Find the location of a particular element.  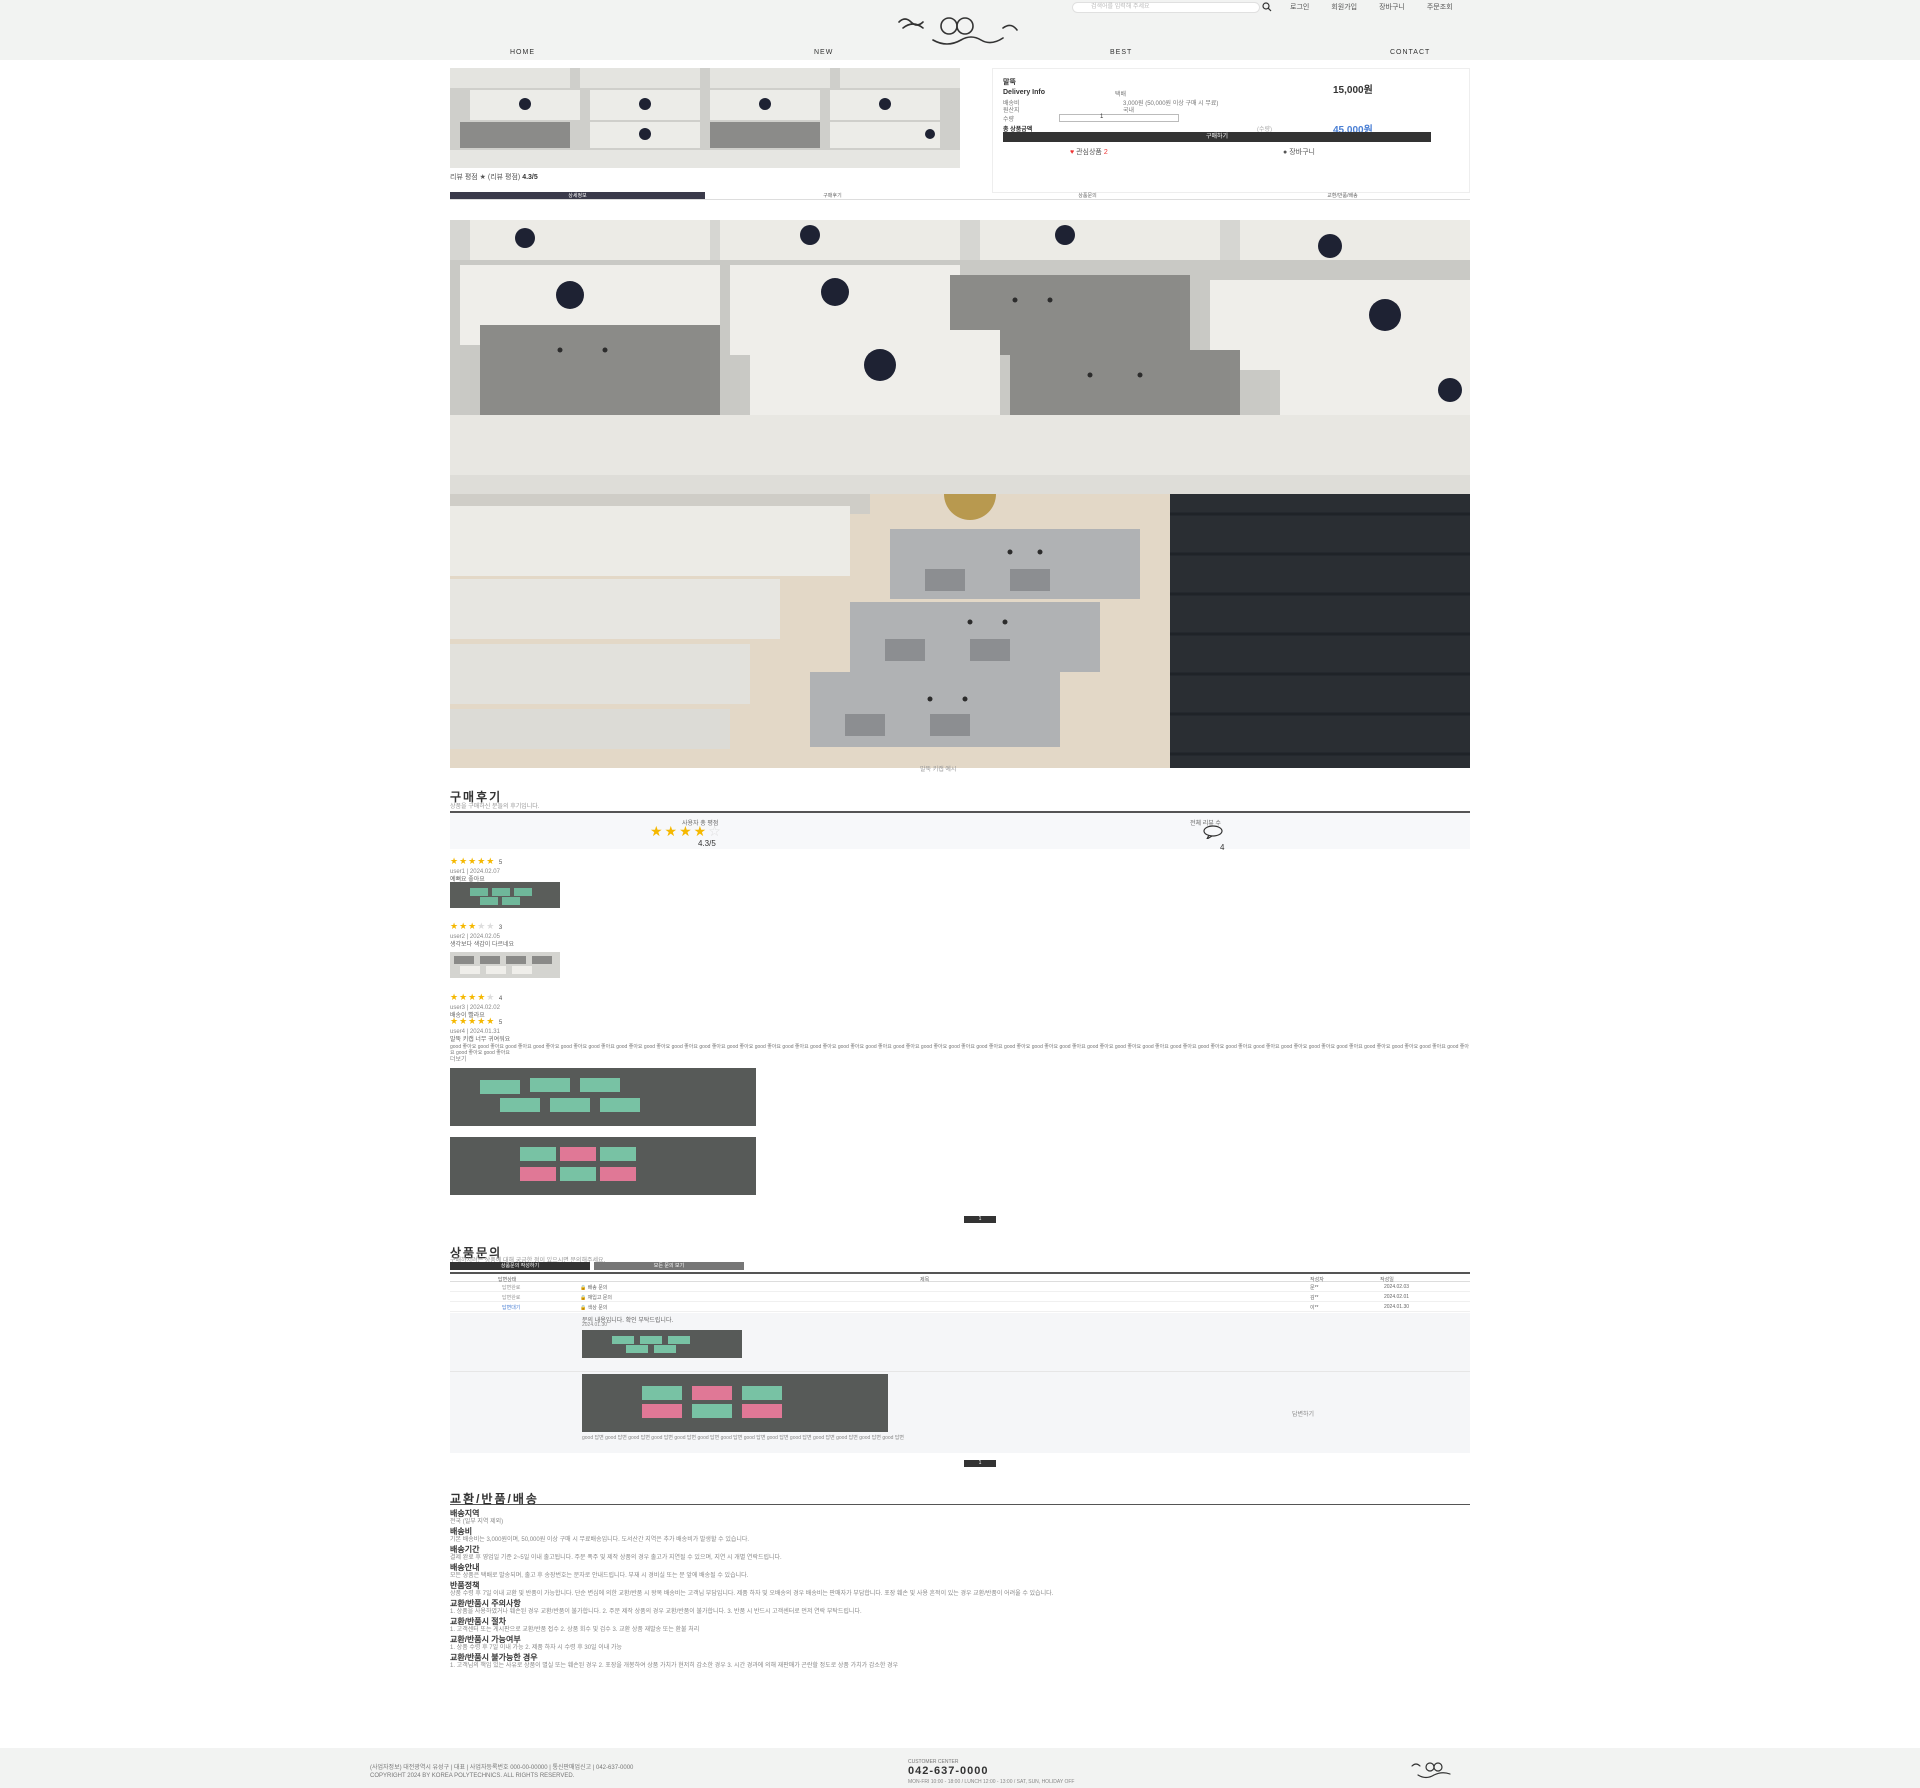

review-meta: user1 | 2024.02.07 is located at coordinates (475, 872).